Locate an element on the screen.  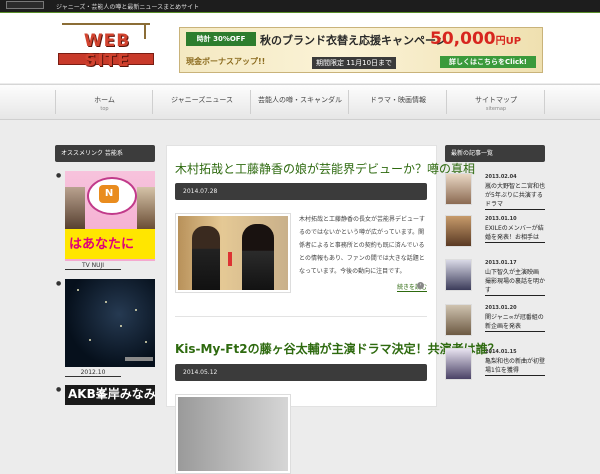
nav-item-label: サイトマップ is located at coordinates (496, 100).